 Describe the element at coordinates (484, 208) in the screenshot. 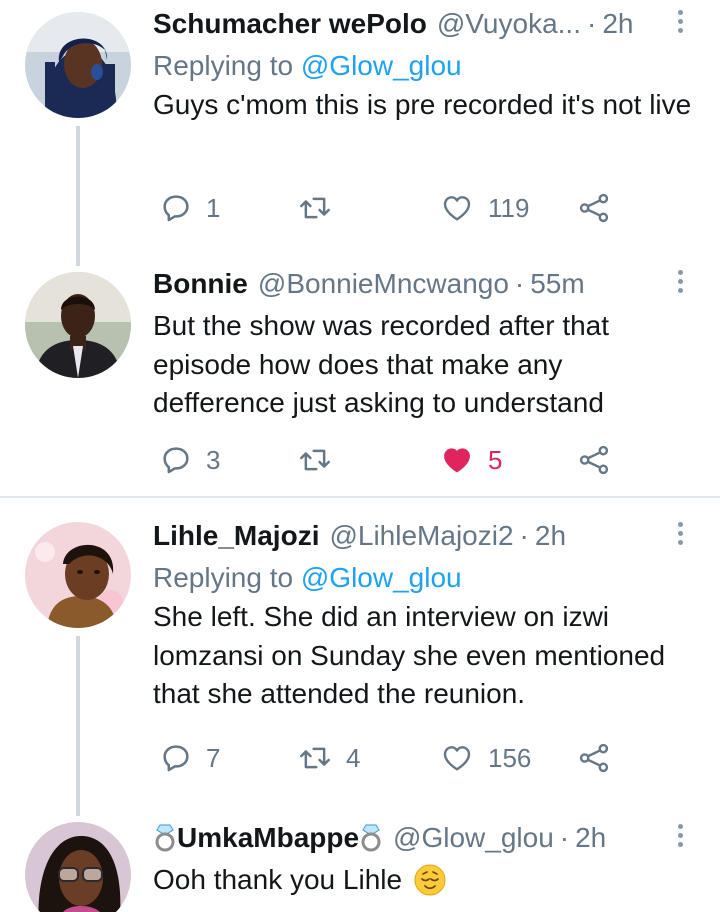

I see `like-button: 119` at that location.